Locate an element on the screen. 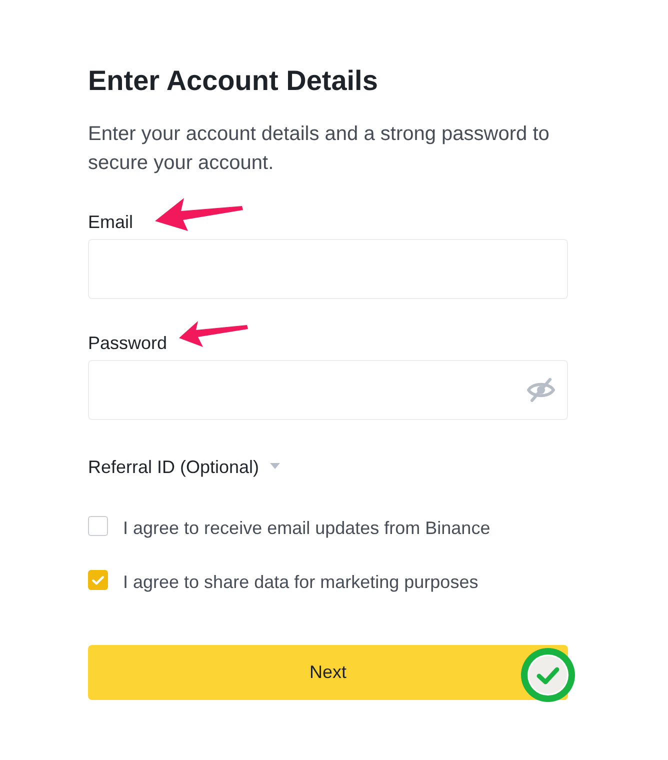 The height and width of the screenshot is (760, 668). description-text: Enter your account details and a strong password to secure your account. is located at coordinates (319, 149).